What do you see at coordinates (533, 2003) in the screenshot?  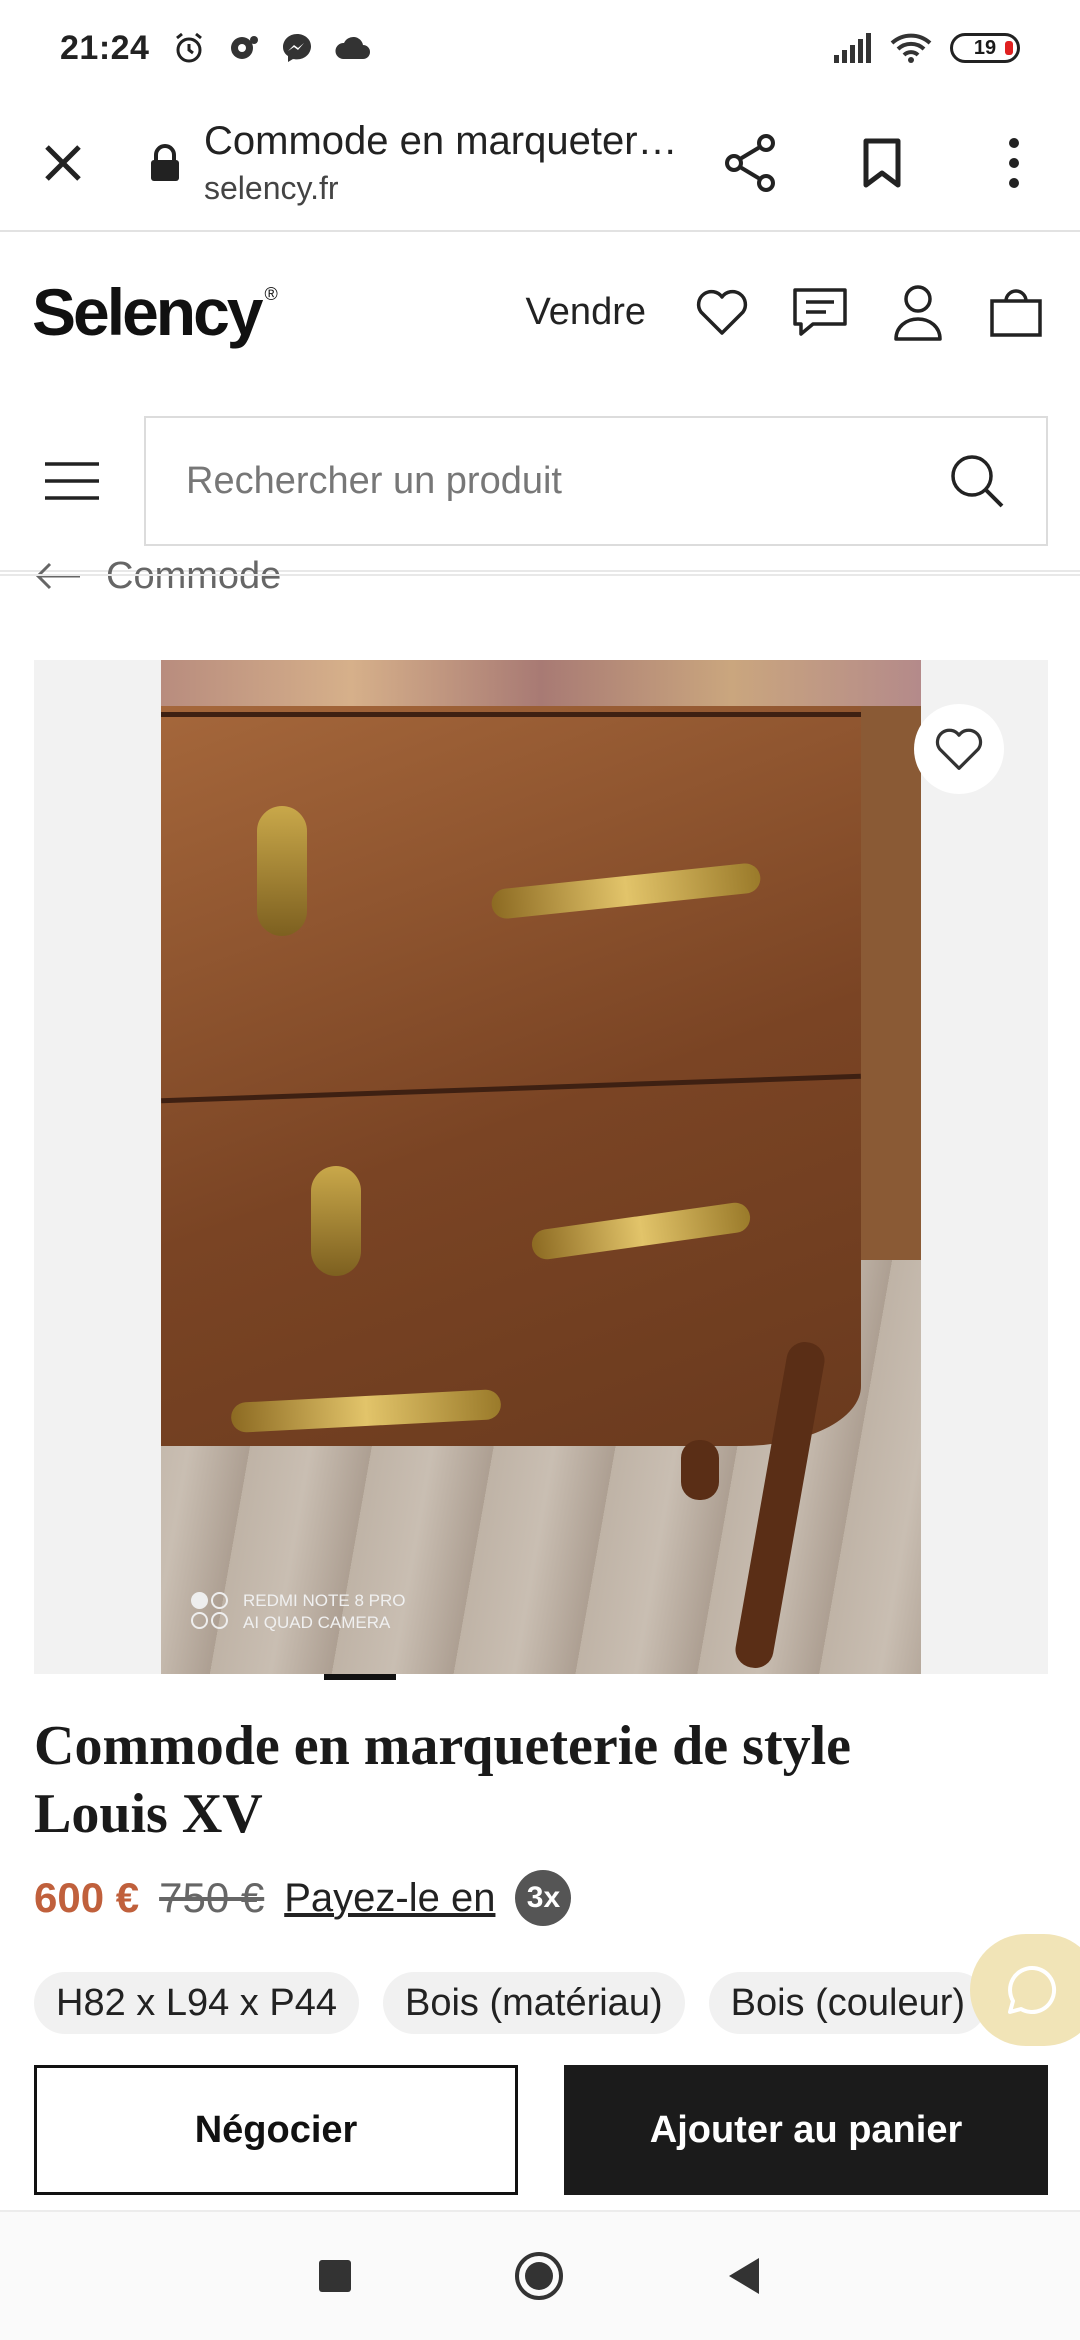 I see `chip-material: Bois (matériau)` at bounding box center [533, 2003].